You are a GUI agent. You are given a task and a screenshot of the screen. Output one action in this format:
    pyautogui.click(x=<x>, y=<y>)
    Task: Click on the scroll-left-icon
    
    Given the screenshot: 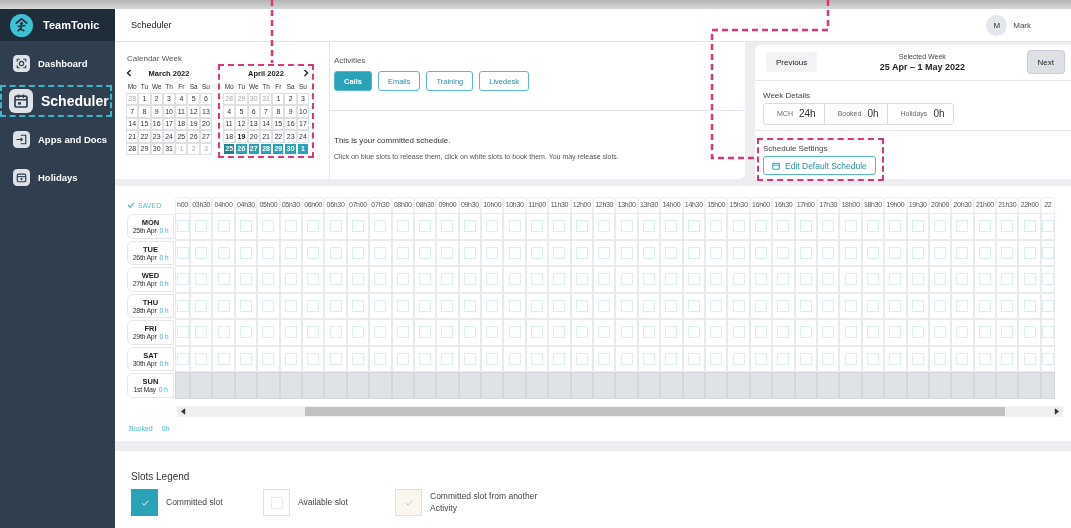 What is the action you would take?
    pyautogui.click(x=183, y=411)
    